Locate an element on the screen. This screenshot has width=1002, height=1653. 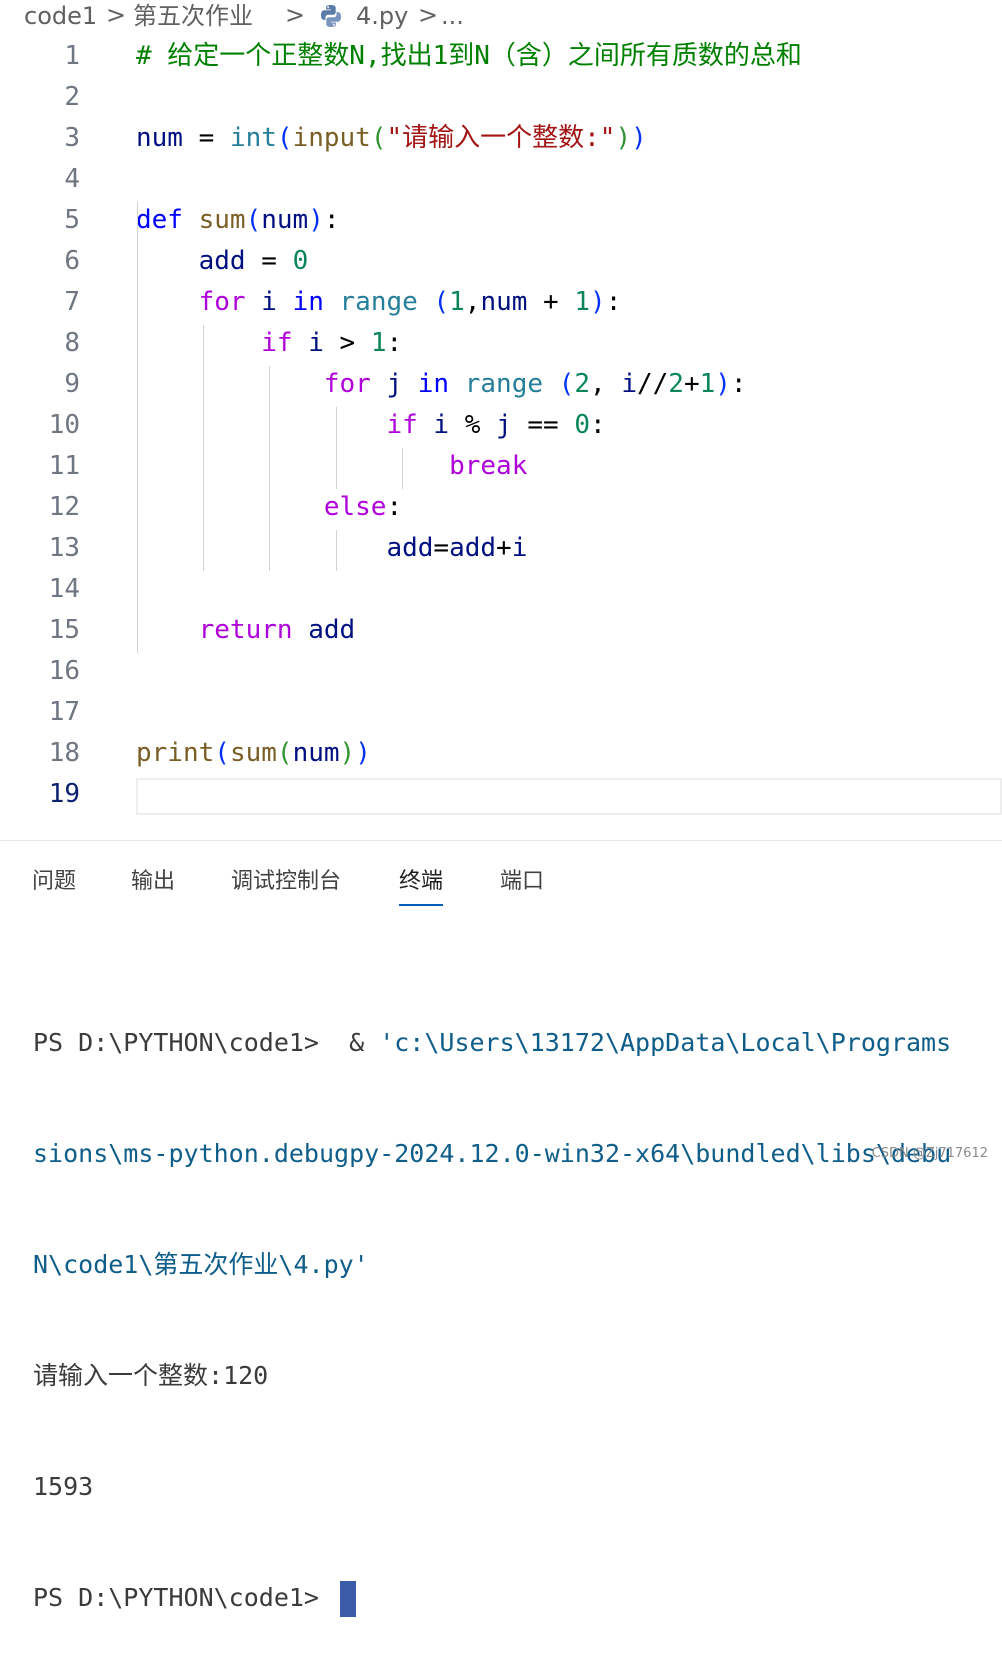
terminal-line: 请输入一个整数:120 is located at coordinates (151, 1375).